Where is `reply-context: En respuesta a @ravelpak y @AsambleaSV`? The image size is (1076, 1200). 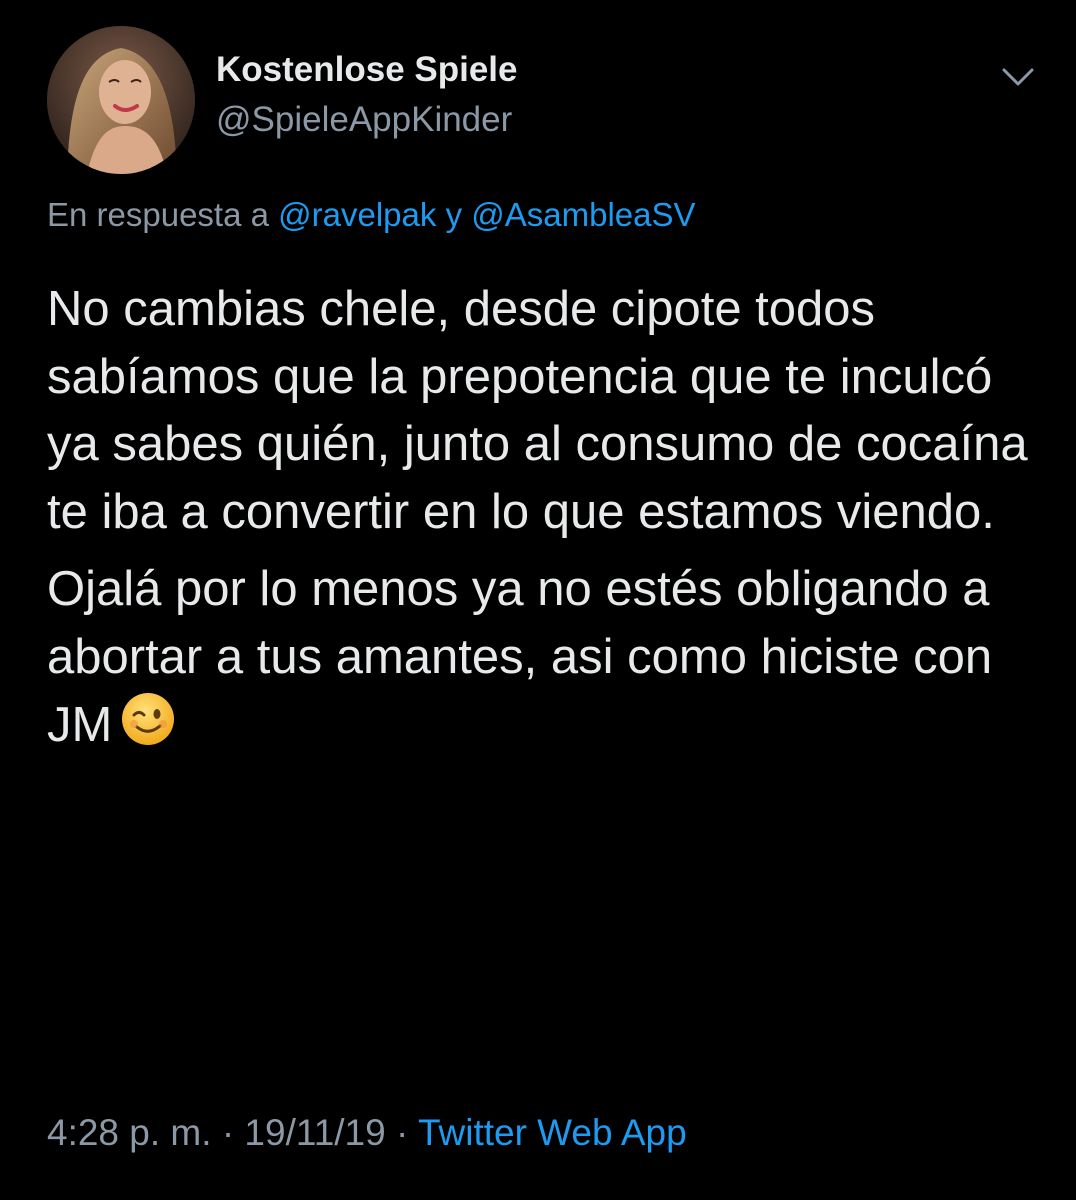 reply-context: En respuesta a @ravelpak y @AsambleaSV is located at coordinates (371, 215).